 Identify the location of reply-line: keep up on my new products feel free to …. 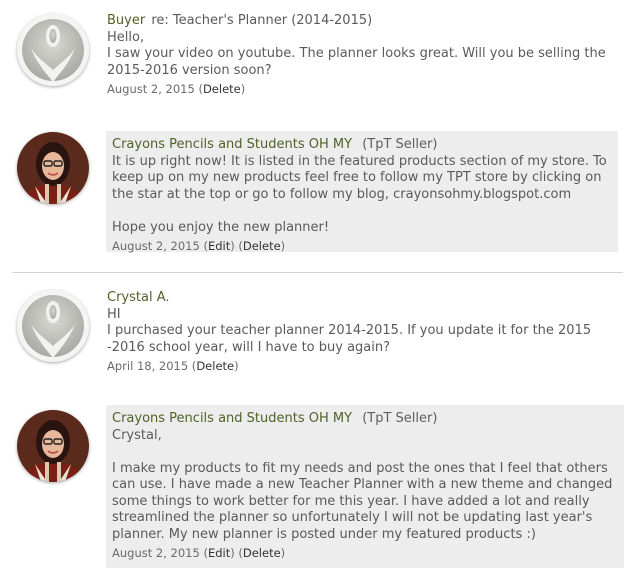
(357, 177).